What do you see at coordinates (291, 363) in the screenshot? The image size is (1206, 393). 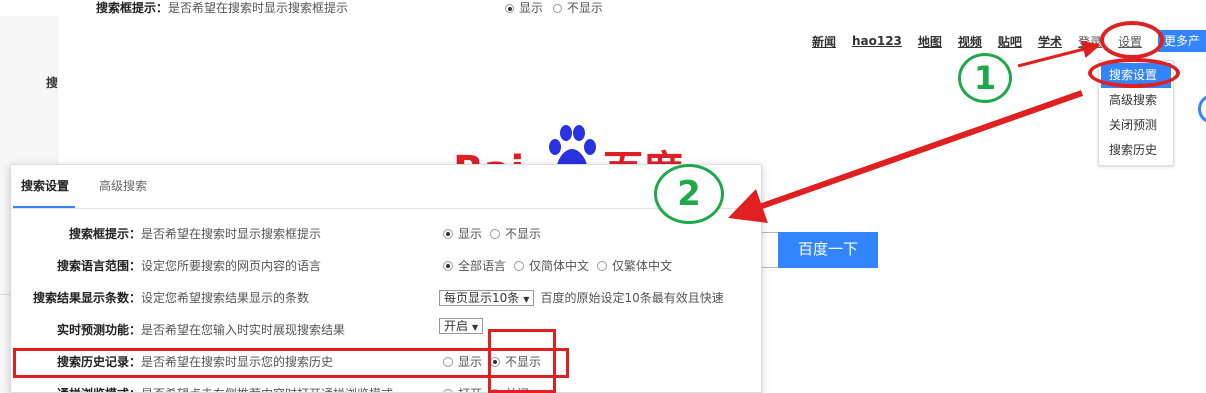 I see `highlight-history-row` at bounding box center [291, 363].